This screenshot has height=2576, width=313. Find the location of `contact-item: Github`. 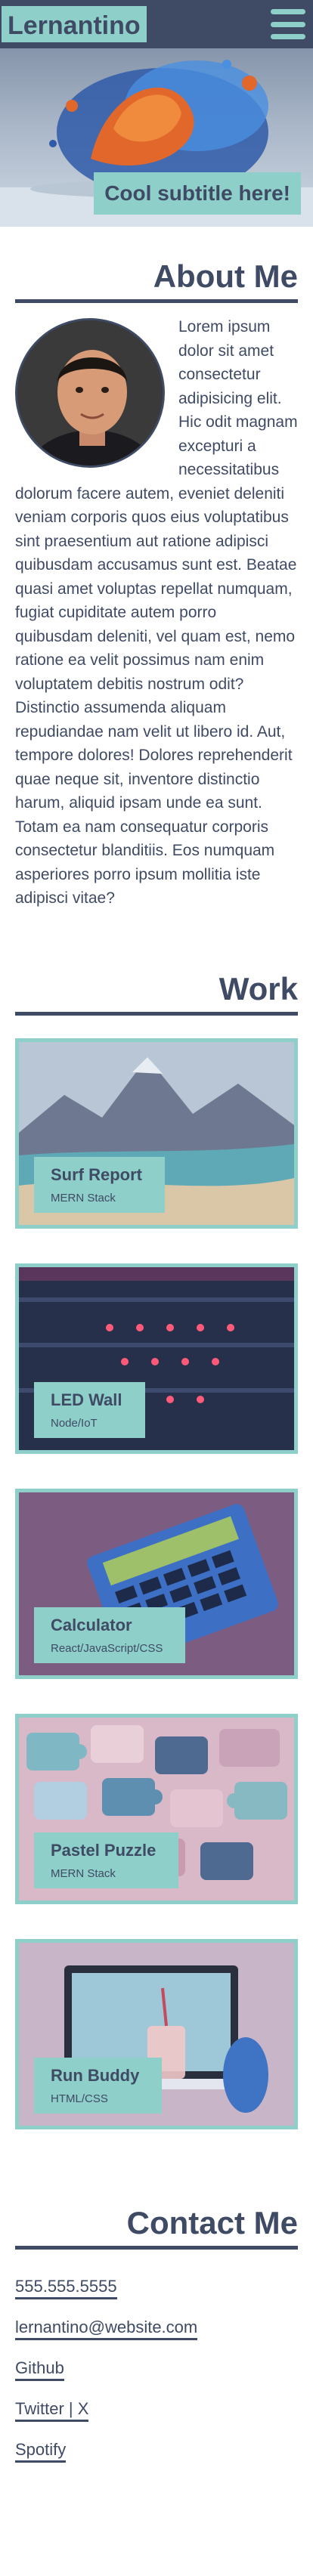

contact-item: Github is located at coordinates (156, 2378).